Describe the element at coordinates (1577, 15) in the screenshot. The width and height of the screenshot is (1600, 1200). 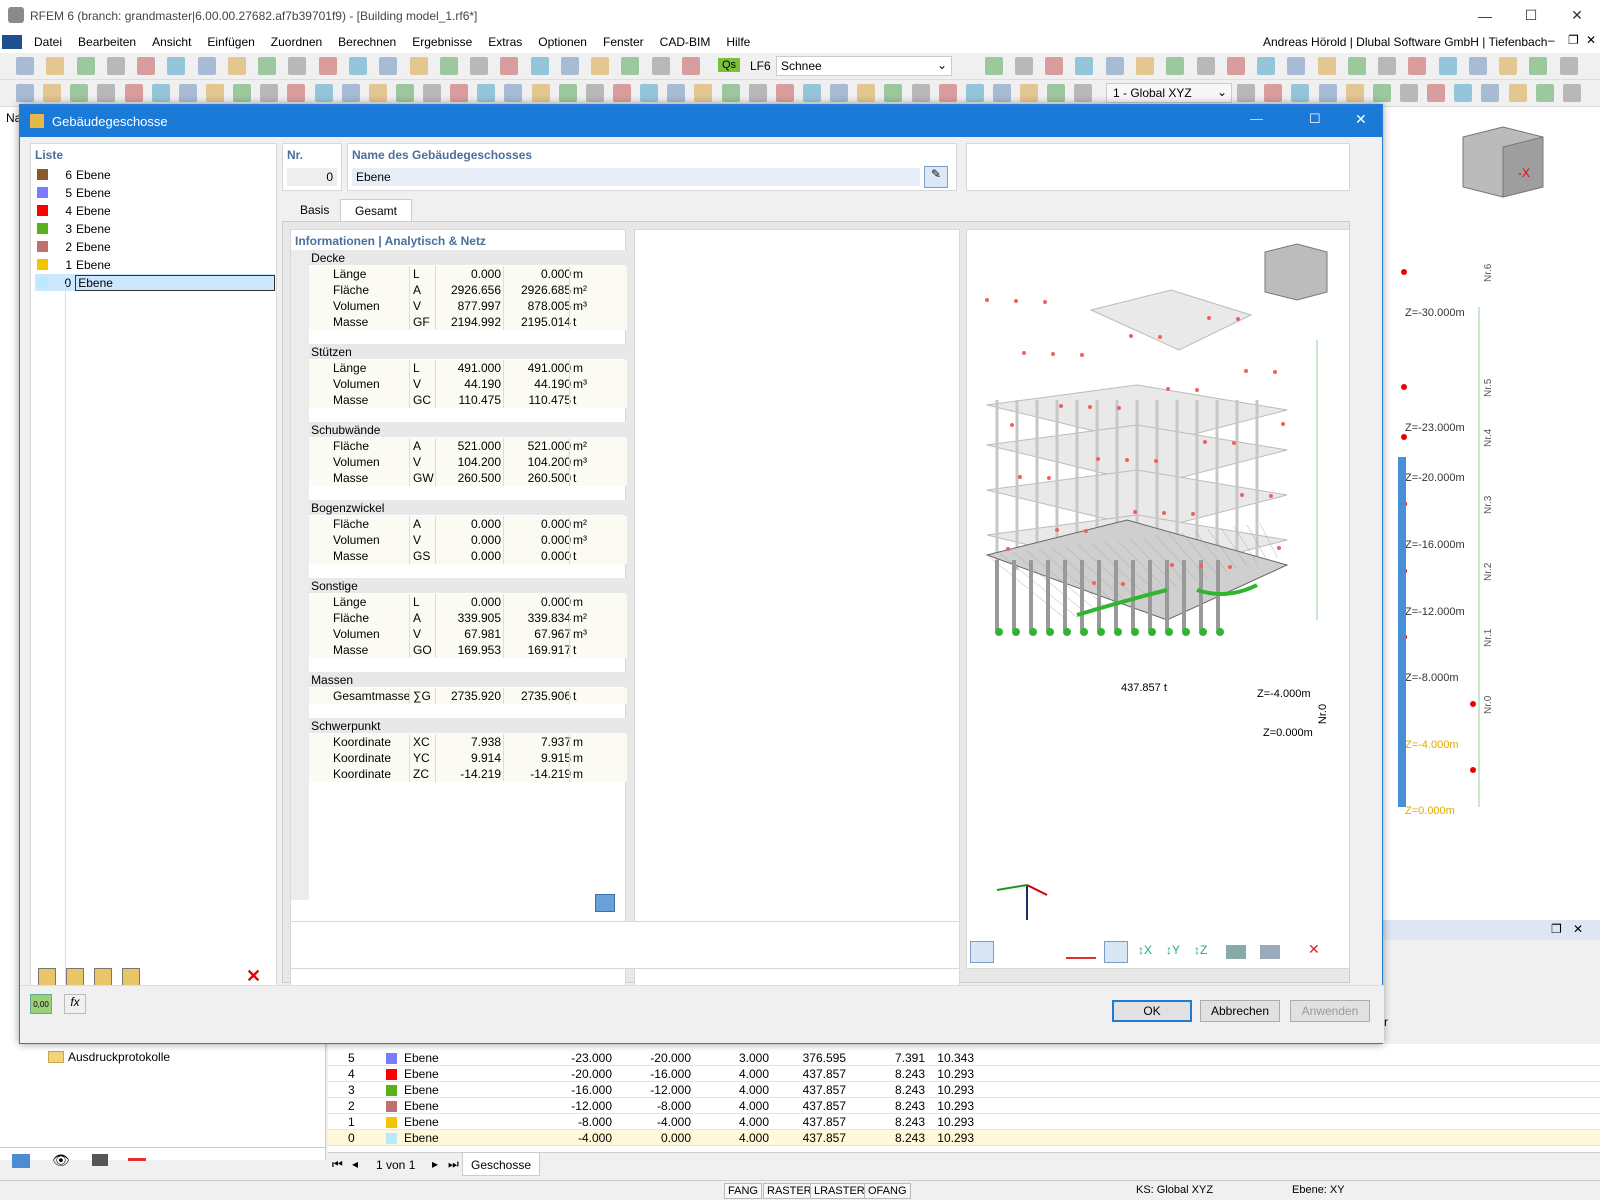
I see `close-button: ✕` at that location.